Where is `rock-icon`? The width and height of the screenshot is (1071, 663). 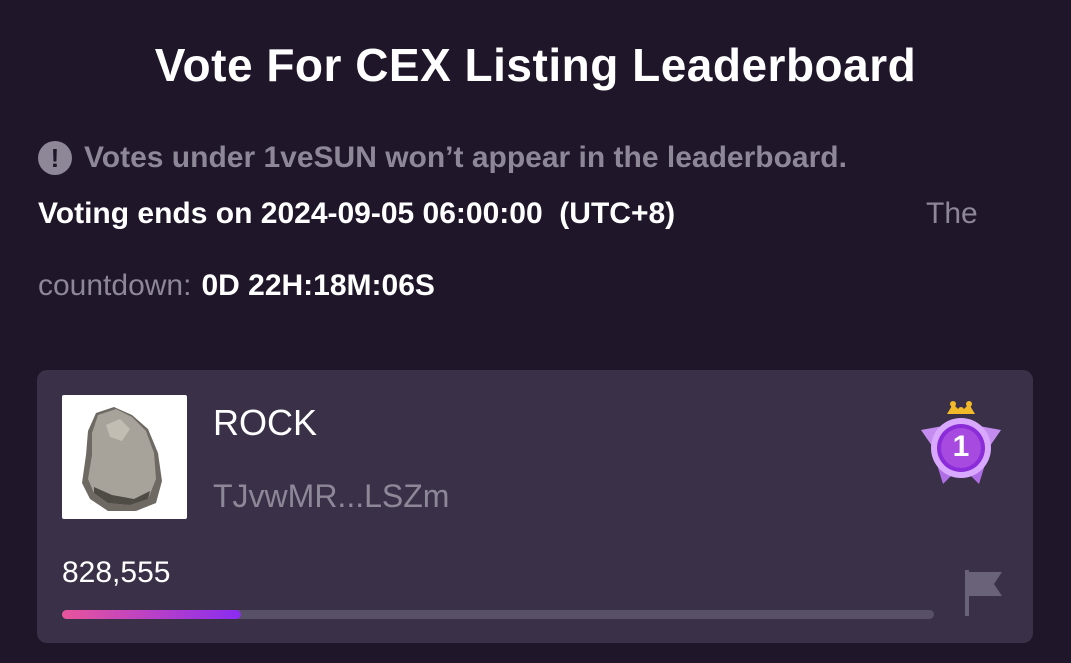 rock-icon is located at coordinates (122, 459).